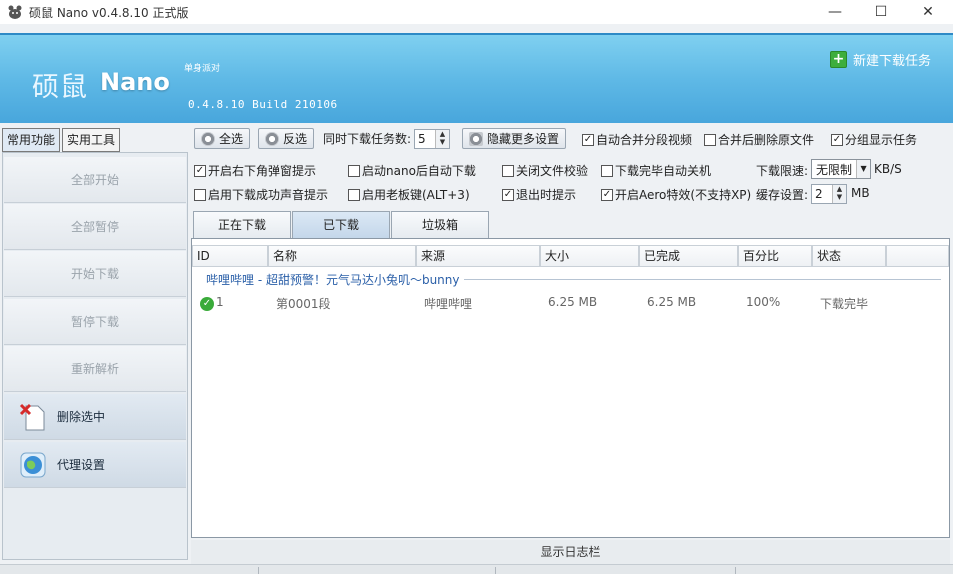 This screenshot has height=574, width=953. What do you see at coordinates (478, 256) in the screenshot?
I see `col-source: 来源` at bounding box center [478, 256].